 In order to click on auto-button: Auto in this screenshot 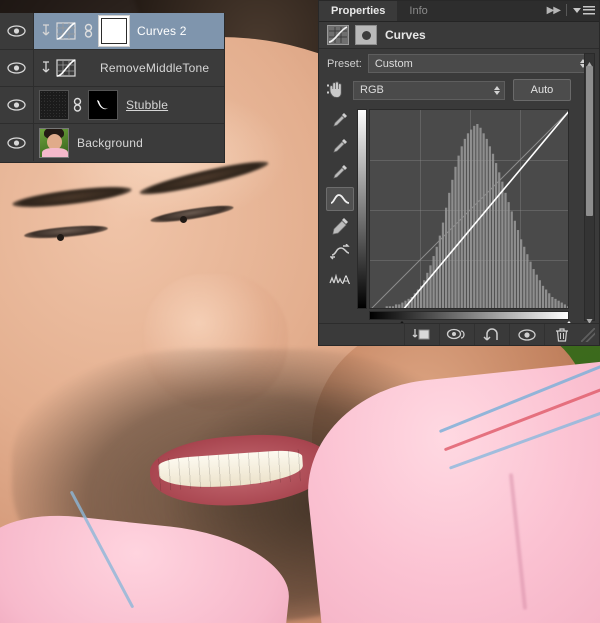, I will do `click(542, 90)`.